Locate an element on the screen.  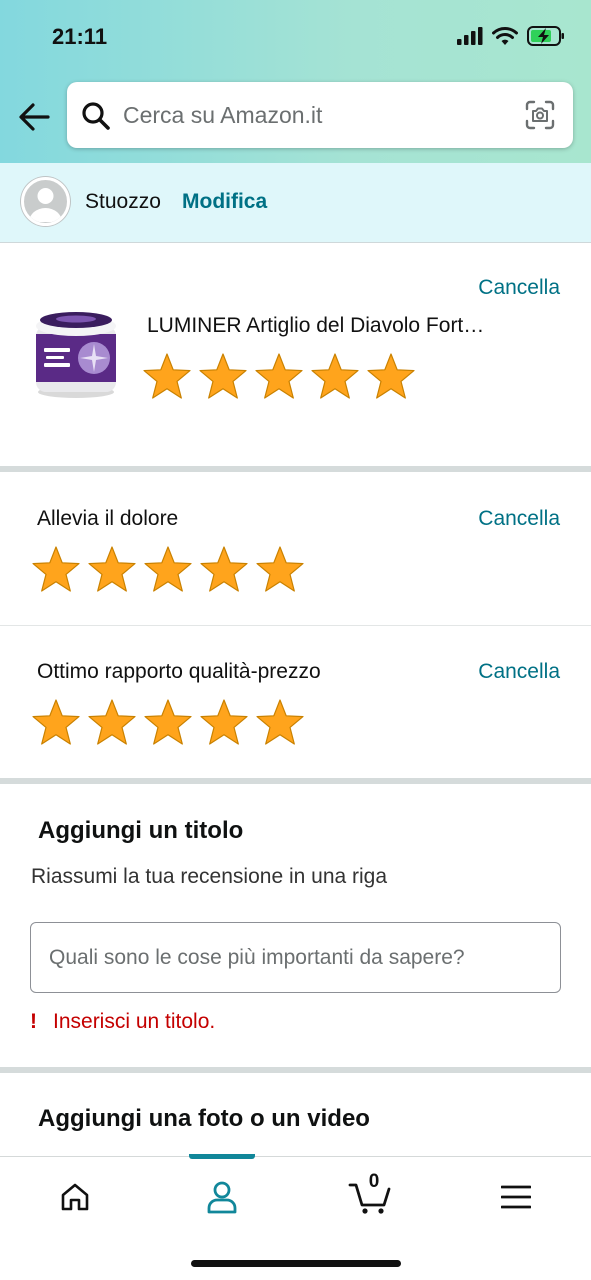
edit-profile-link: Modifica is located at coordinates (224, 202).